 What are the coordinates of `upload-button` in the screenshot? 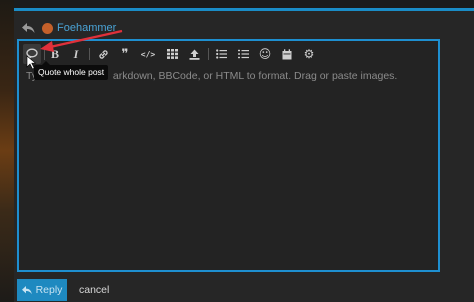 It's located at (194, 54).